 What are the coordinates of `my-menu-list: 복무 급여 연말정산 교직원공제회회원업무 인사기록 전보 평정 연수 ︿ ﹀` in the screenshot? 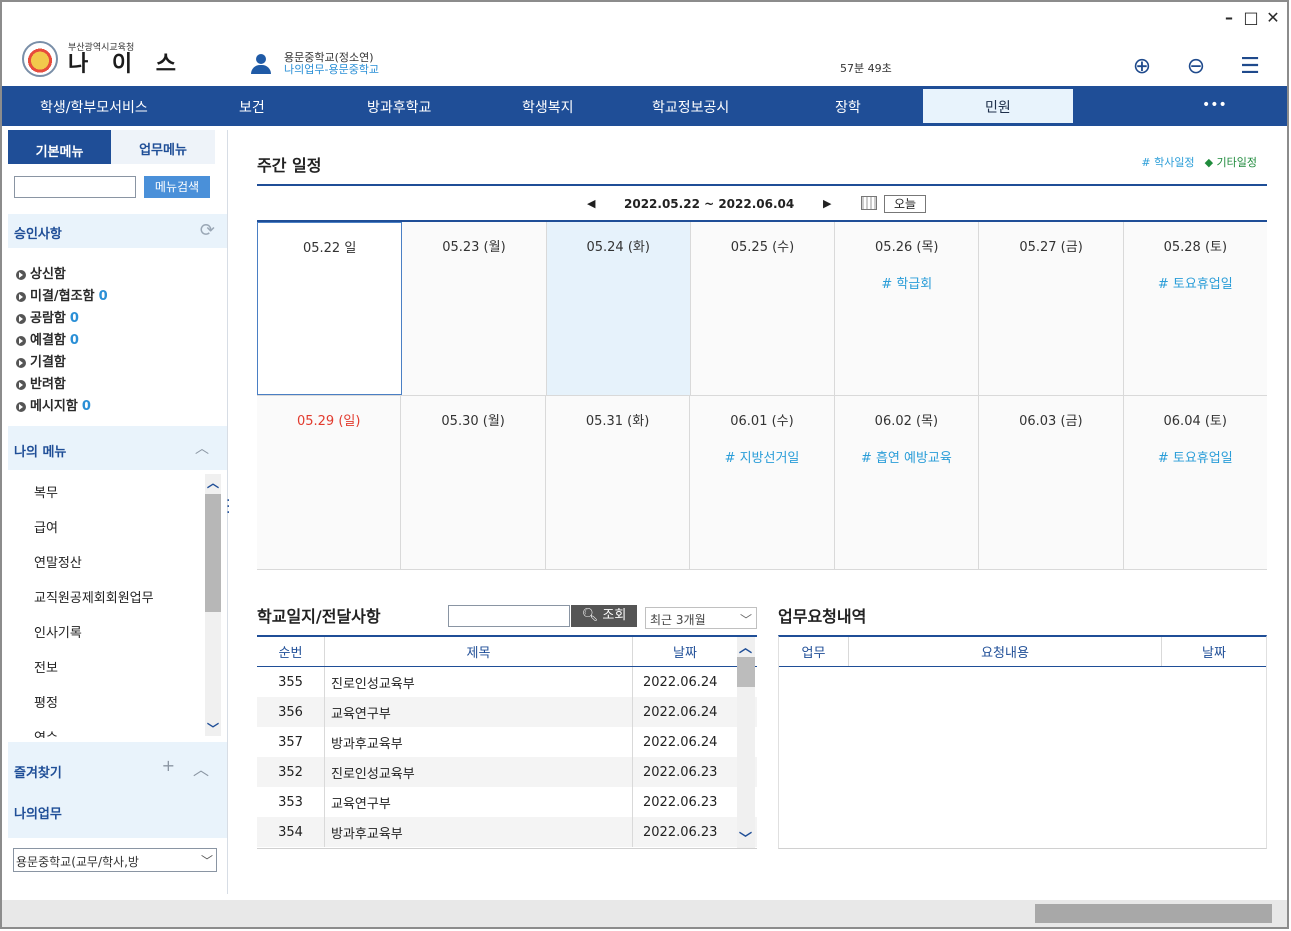 It's located at (117, 604).